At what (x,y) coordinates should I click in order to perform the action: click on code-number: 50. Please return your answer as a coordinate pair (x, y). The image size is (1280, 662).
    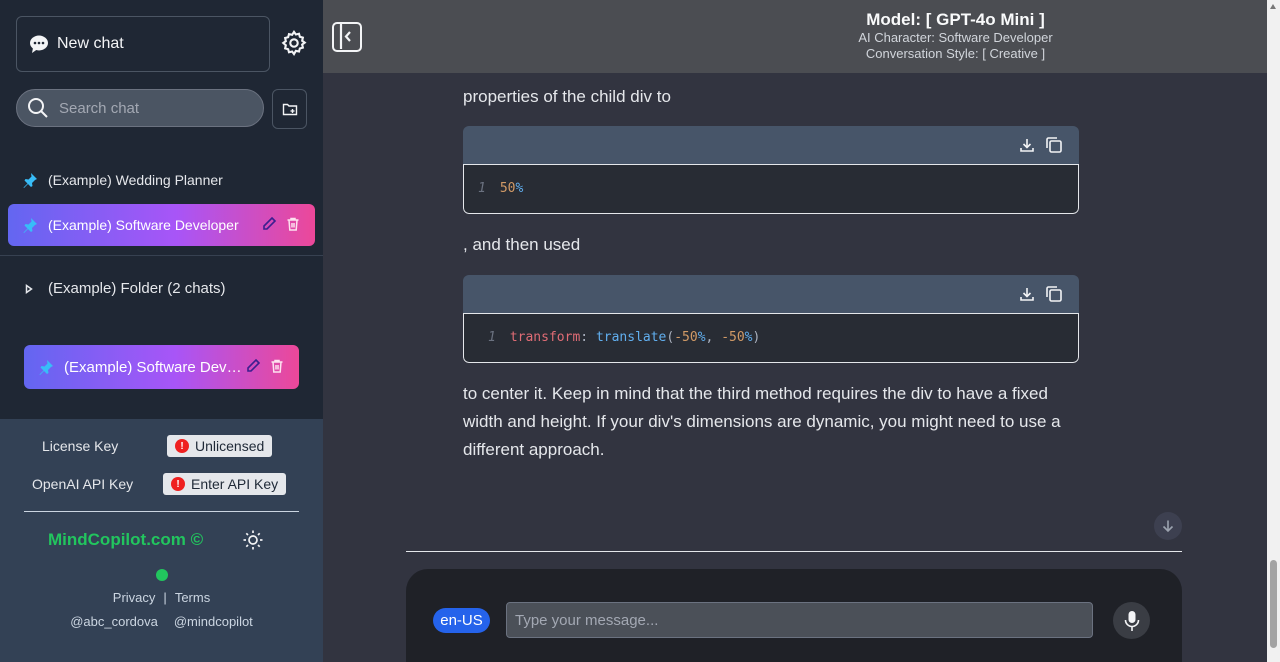
    Looking at the image, I should click on (507, 188).